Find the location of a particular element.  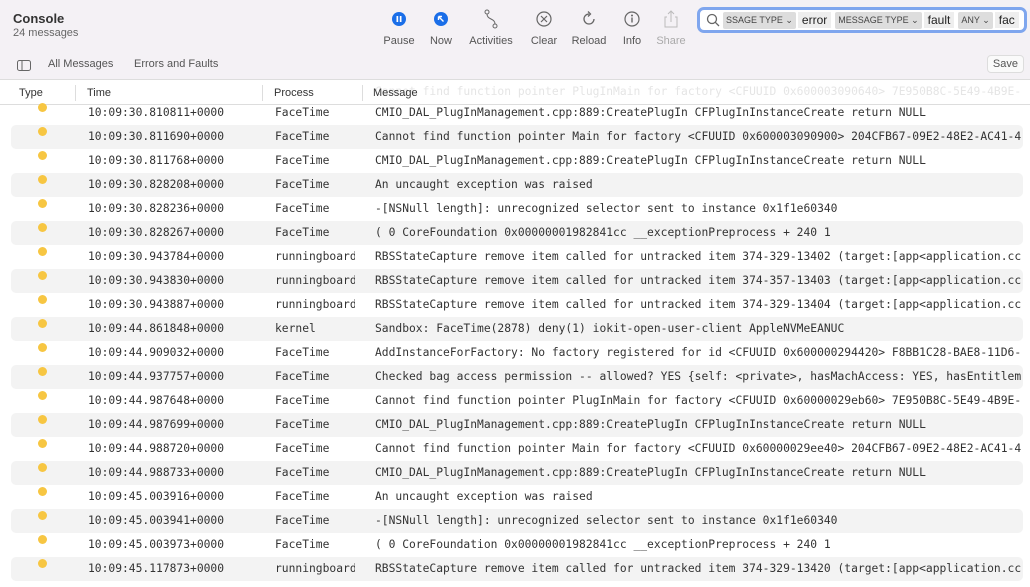

button-label: Share is located at coordinates (671, 41).